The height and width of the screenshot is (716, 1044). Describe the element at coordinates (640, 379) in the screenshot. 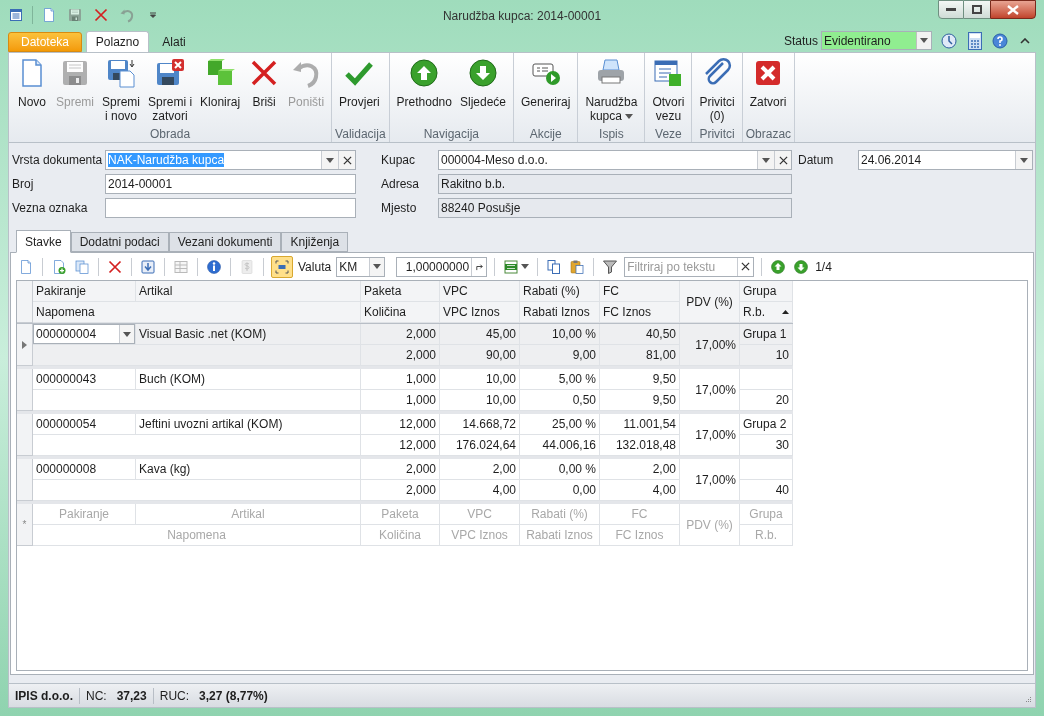

I see `table-cell: 9,50` at that location.